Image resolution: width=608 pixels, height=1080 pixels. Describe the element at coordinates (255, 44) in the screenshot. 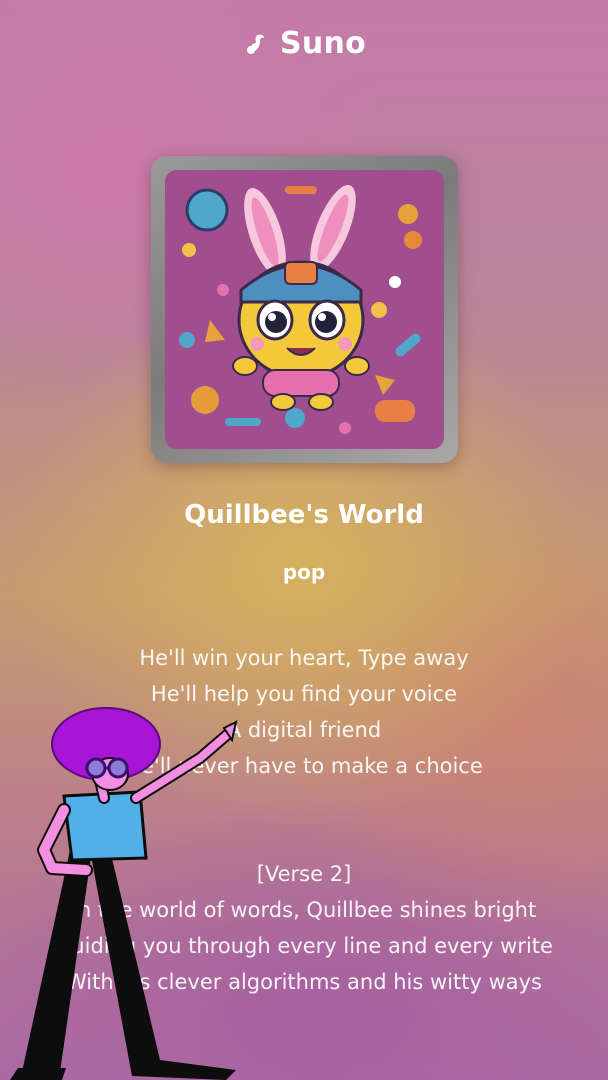

I see `suno-logo-icon` at that location.